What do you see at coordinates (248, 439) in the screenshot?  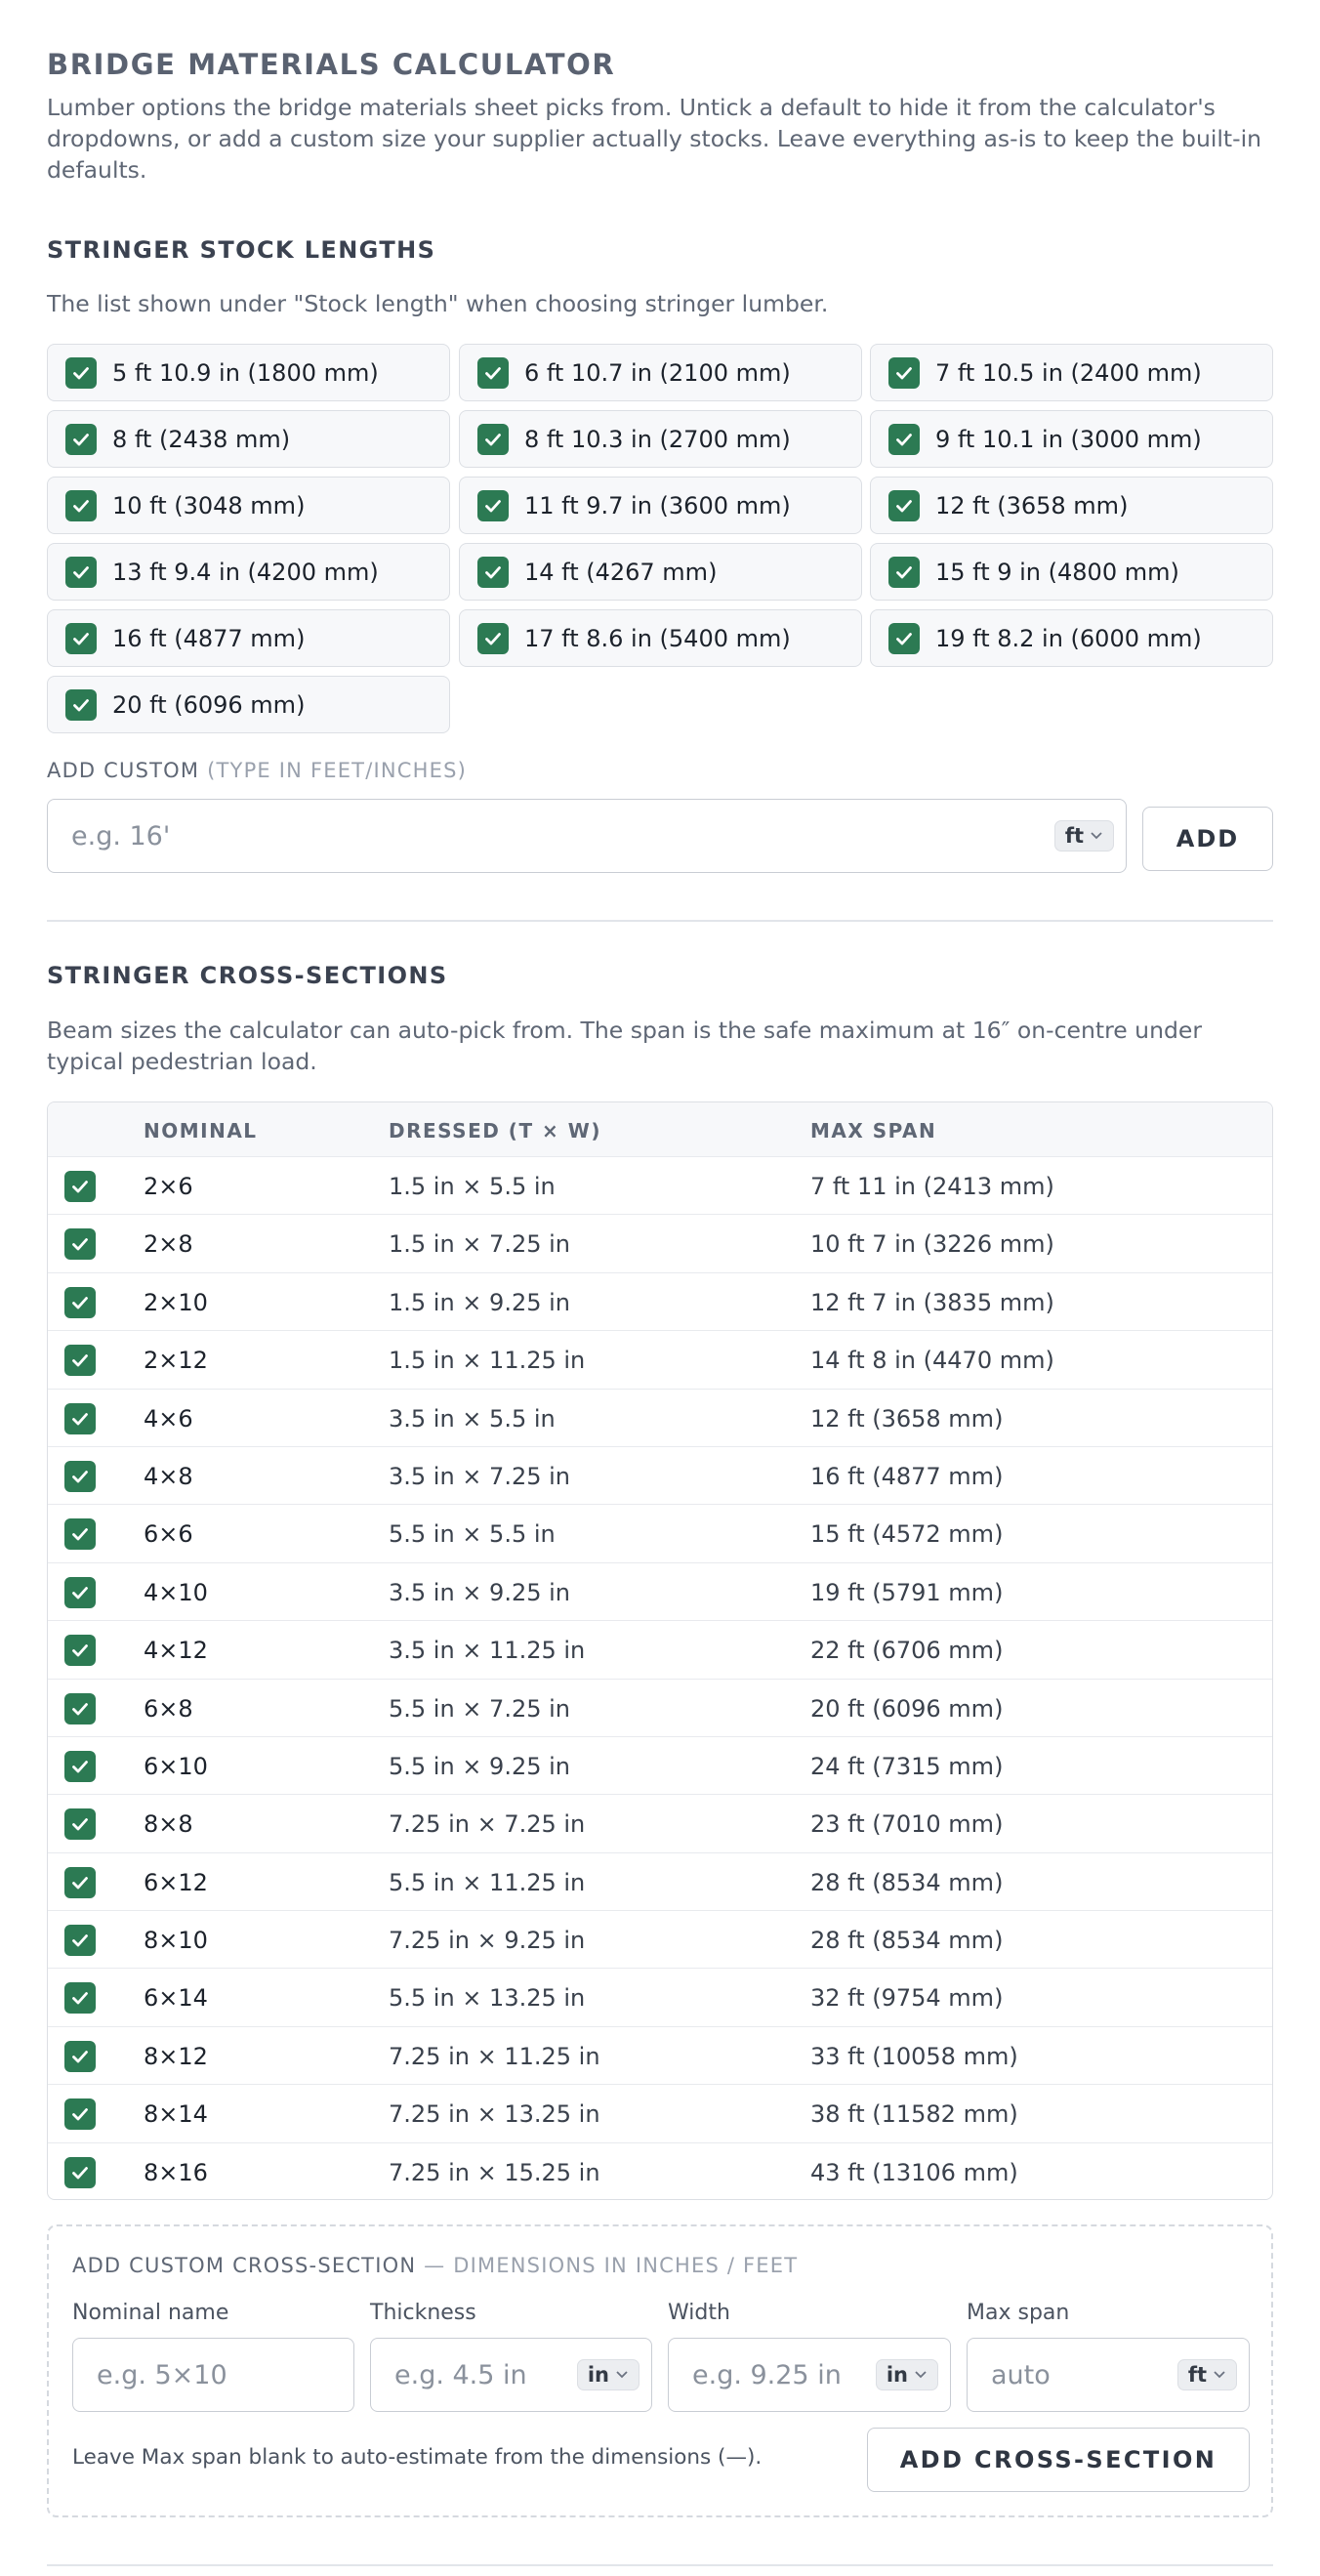 I see `stock-length-option: 8 ft (2438 mm)` at bounding box center [248, 439].